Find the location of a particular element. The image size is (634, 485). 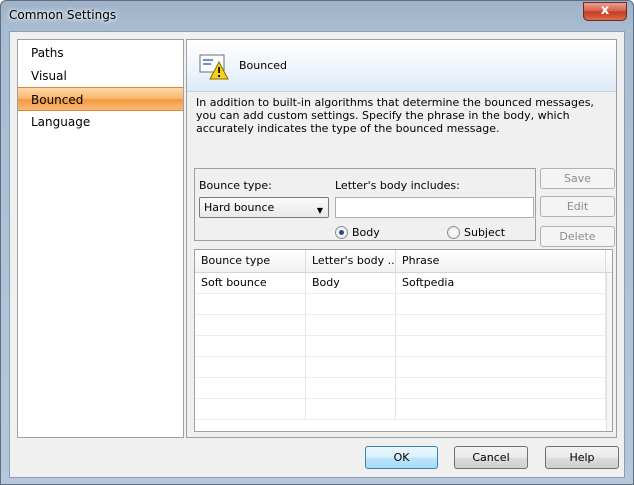

table-row: Soft bounce Body Softpedia is located at coordinates (400, 283).